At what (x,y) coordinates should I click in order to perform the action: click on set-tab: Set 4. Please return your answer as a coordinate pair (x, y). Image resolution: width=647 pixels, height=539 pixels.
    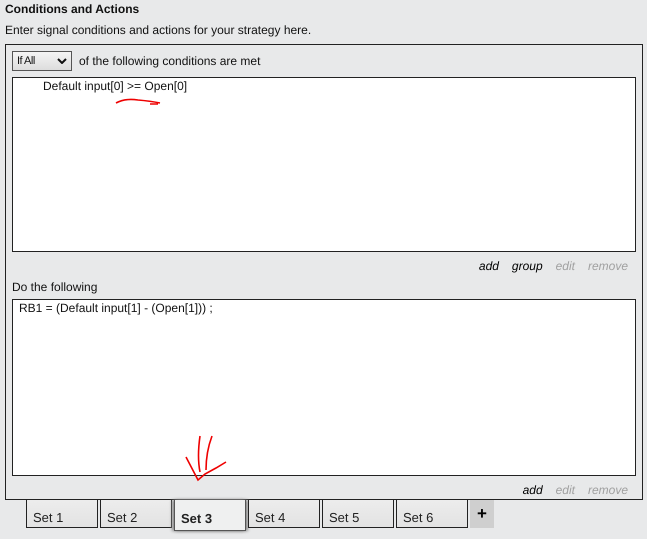
    Looking at the image, I should click on (284, 514).